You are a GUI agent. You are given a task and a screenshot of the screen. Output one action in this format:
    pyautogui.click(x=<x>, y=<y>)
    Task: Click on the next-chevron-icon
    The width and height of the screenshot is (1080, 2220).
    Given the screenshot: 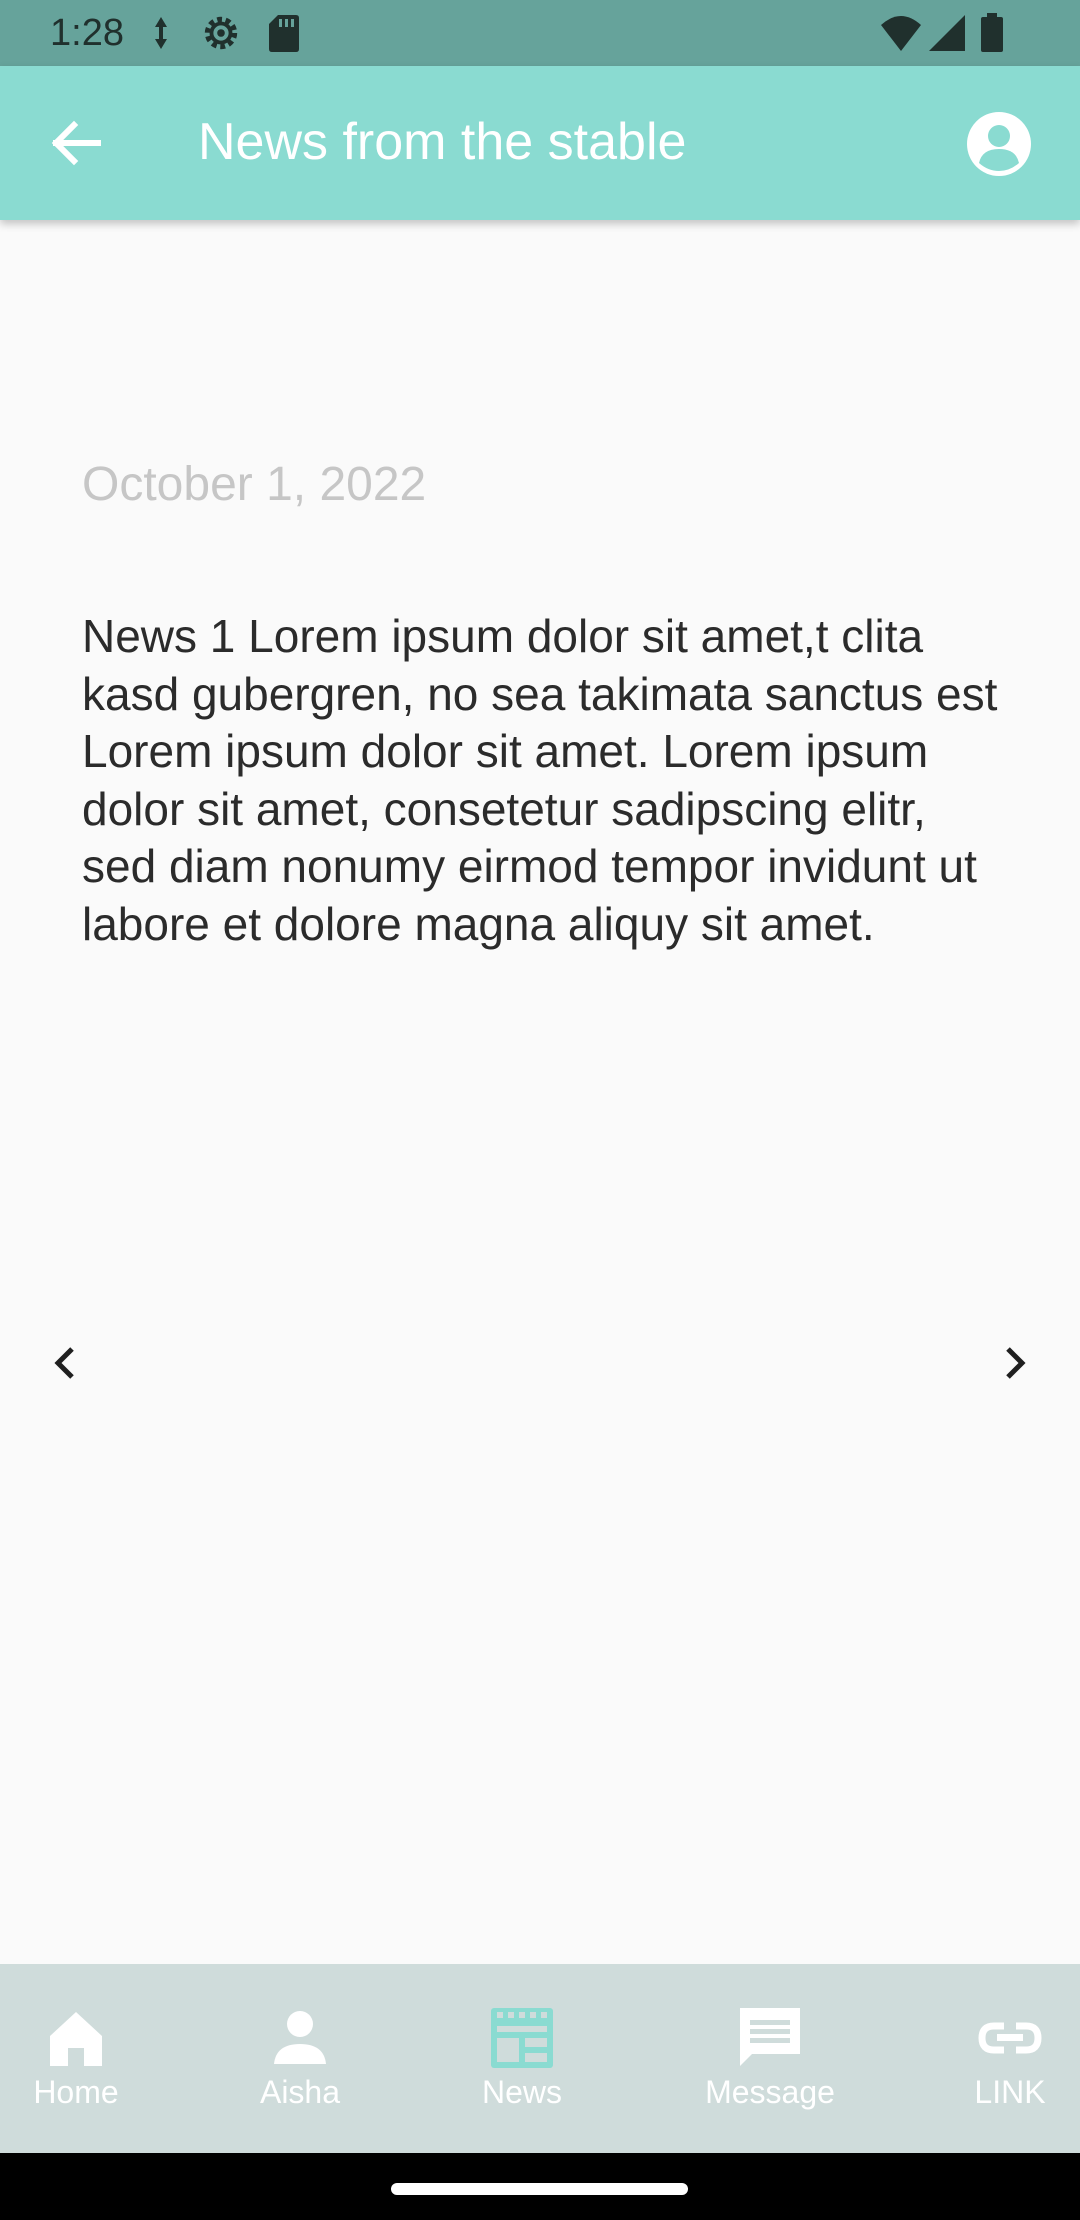 What is the action you would take?
    pyautogui.click(x=1014, y=1363)
    